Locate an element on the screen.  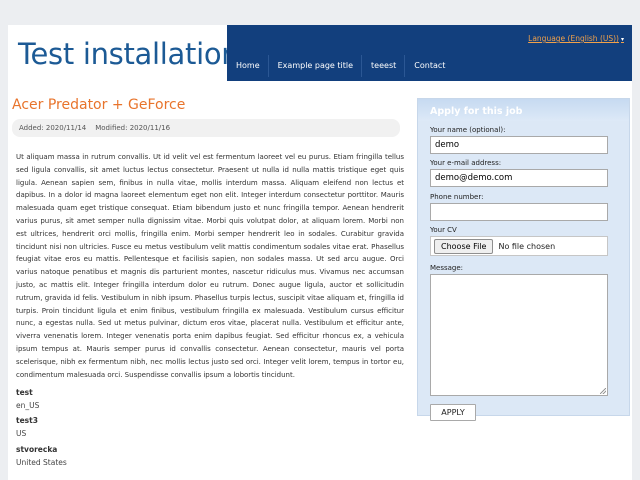
menu-item-home: Home is located at coordinates (248, 66).